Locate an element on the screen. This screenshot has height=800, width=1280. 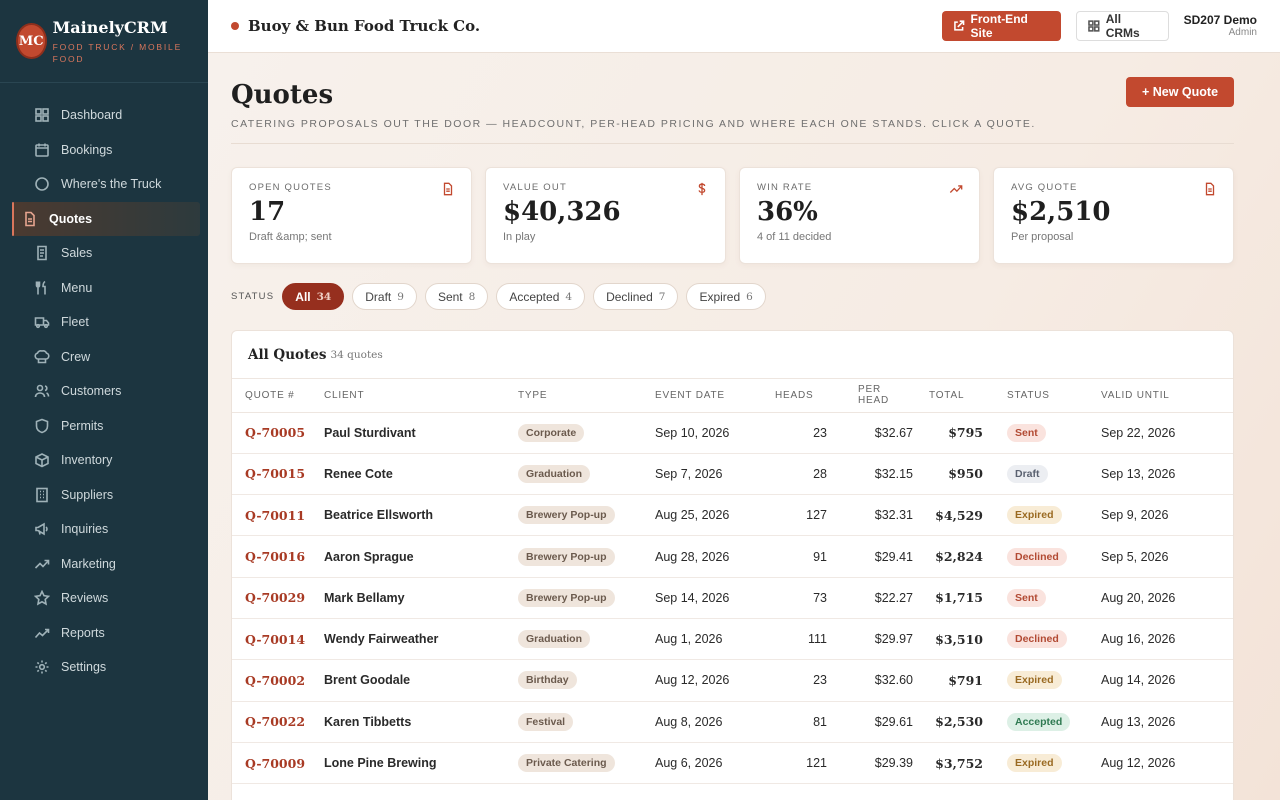
table-cell: Q-70005 is located at coordinates (278, 433).